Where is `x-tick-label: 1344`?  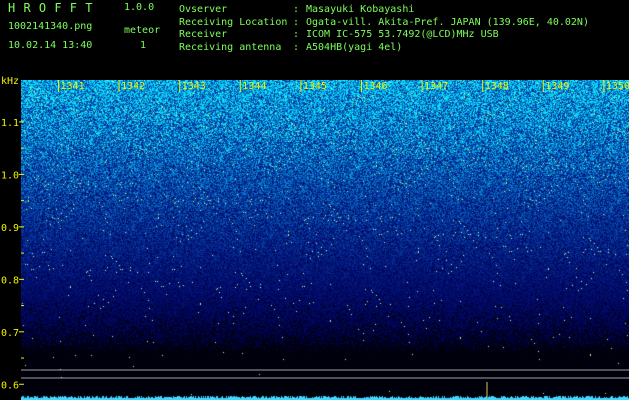 x-tick-label: 1344 is located at coordinates (254, 86).